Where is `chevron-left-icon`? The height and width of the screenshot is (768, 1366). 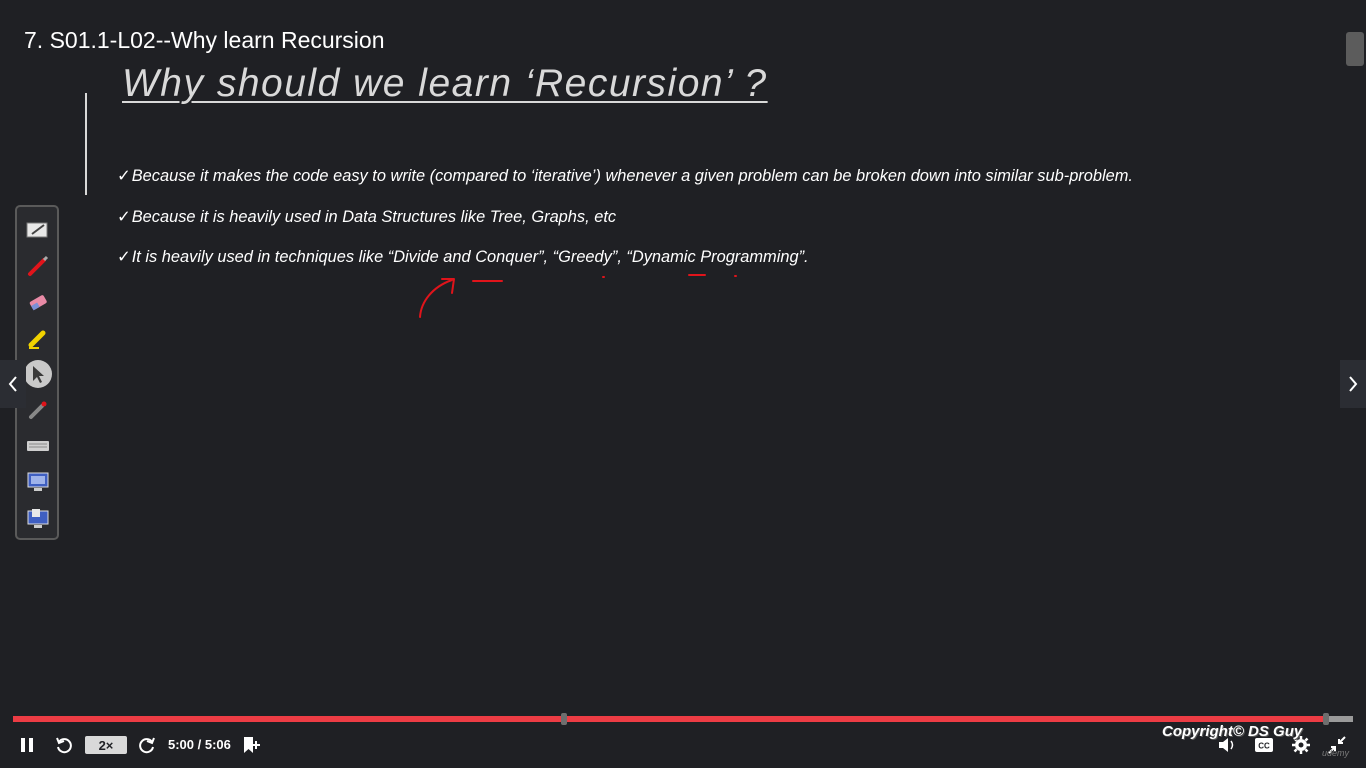
chevron-left-icon is located at coordinates (12, 384).